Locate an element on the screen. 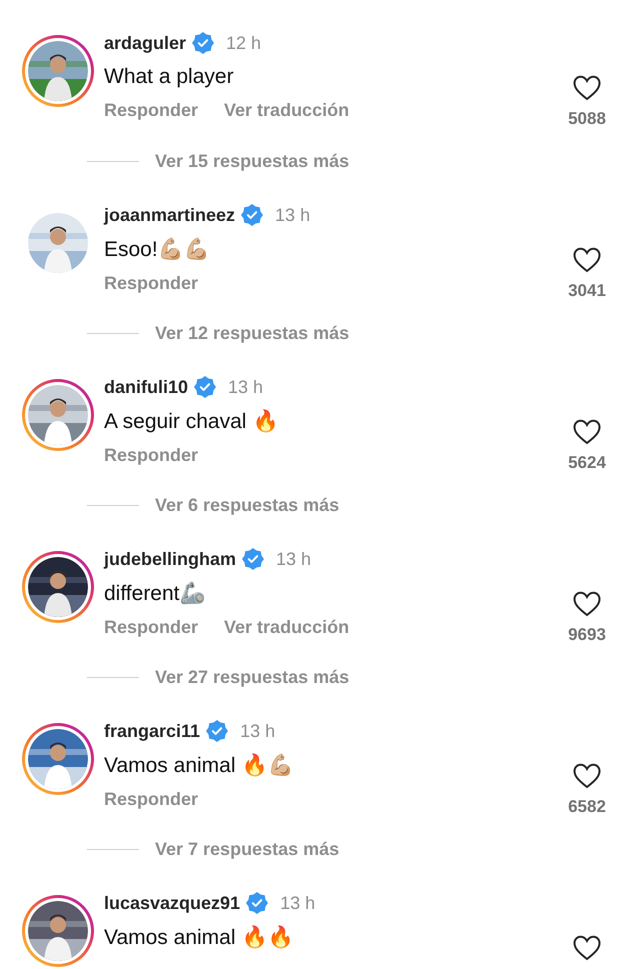  comment-text: Esoo!💪🏼💪🏼 is located at coordinates (157, 249).